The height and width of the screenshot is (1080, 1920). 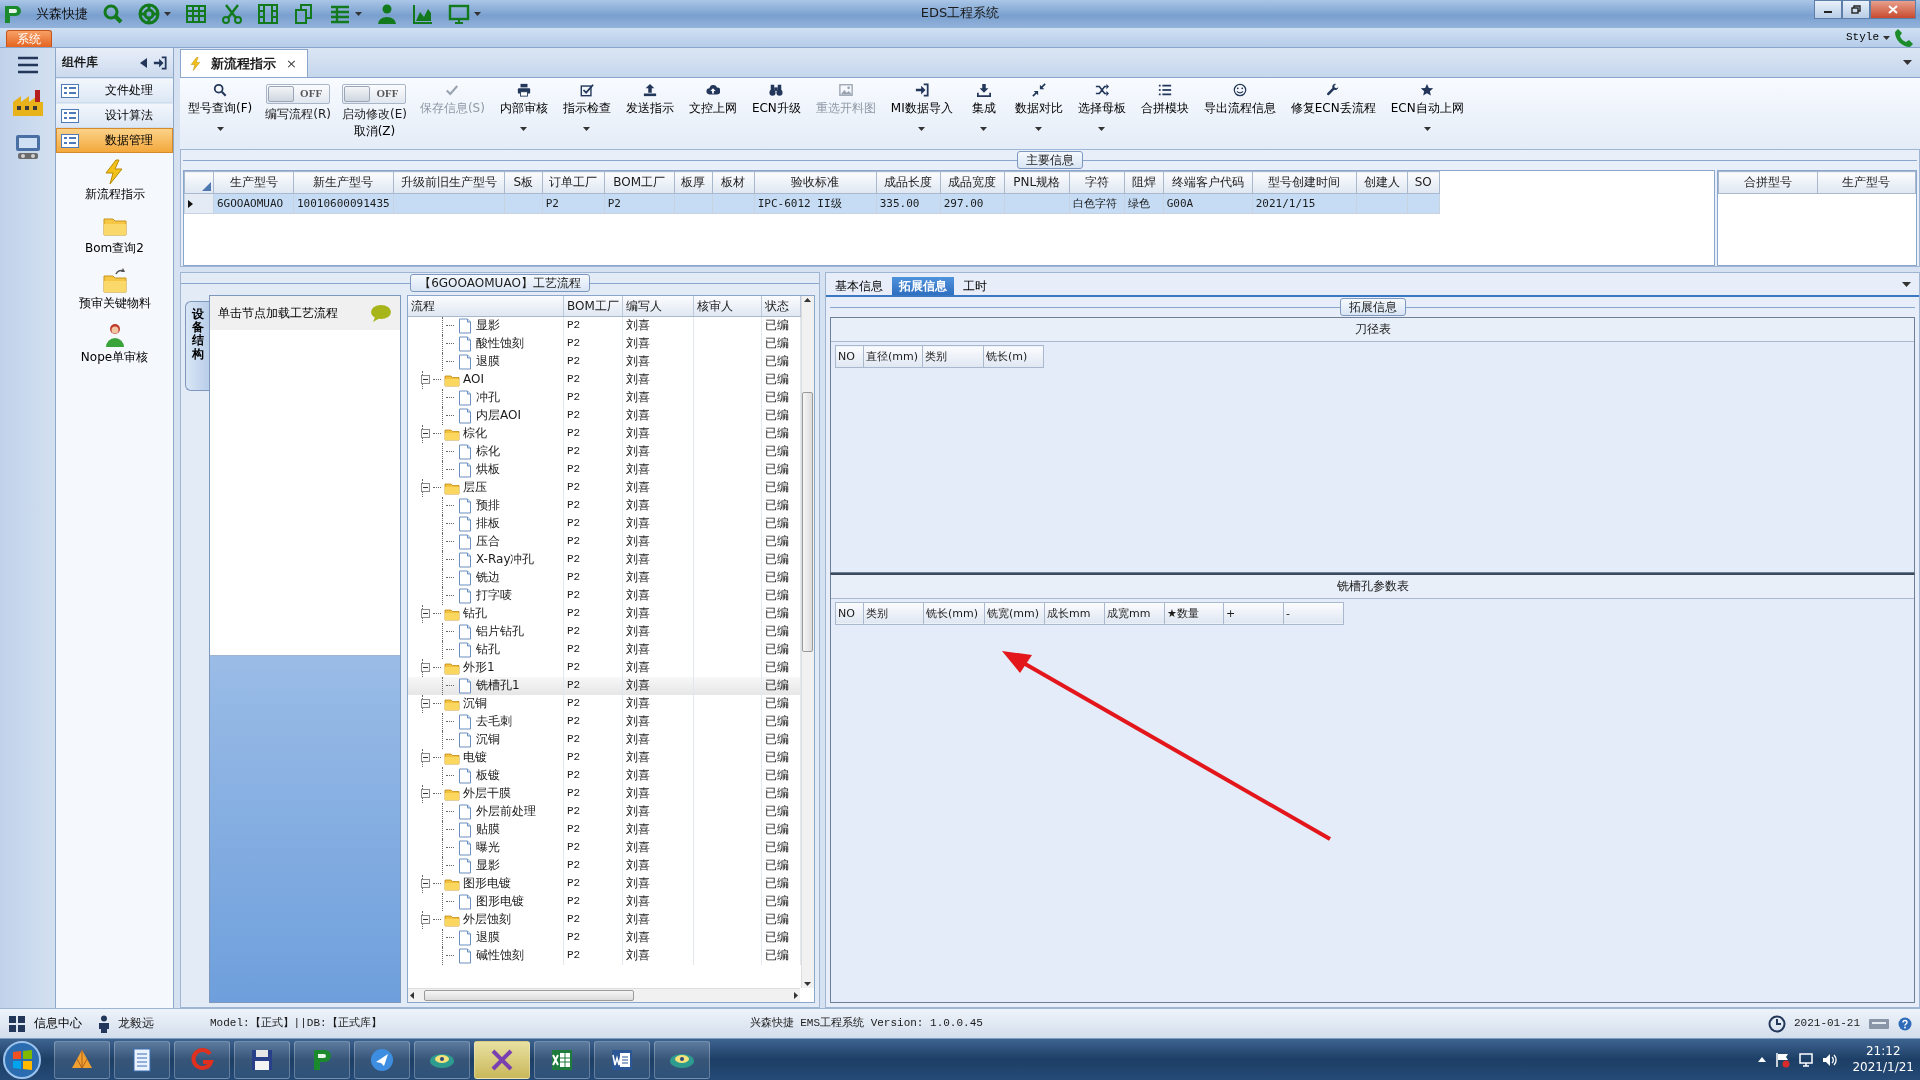 I want to click on column-header: 类别, so click(x=953, y=356).